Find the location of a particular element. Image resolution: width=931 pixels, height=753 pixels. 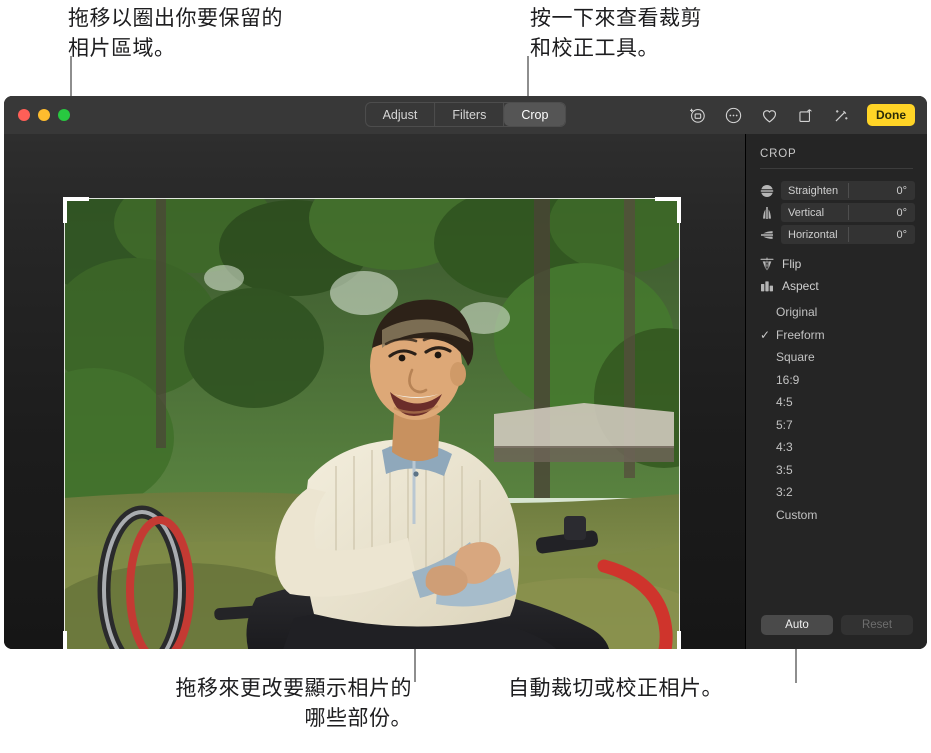

aspect-icon is located at coordinates (766, 286).